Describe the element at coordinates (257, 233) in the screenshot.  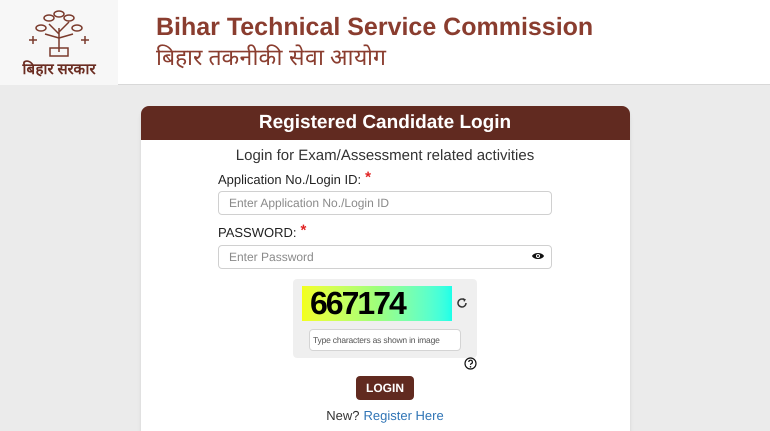
I see `field-label: PASSWORD:` at that location.